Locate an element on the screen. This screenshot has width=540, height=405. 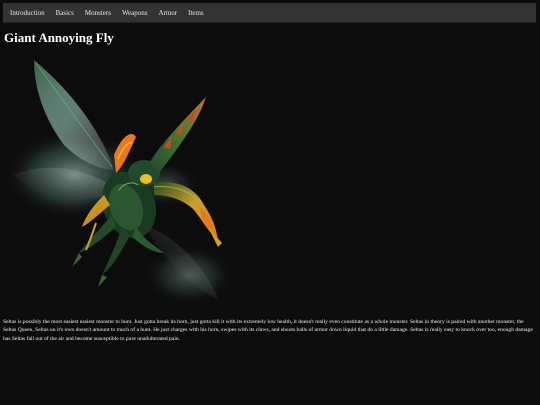
nav-item-basics: Basics is located at coordinates (66, 13).